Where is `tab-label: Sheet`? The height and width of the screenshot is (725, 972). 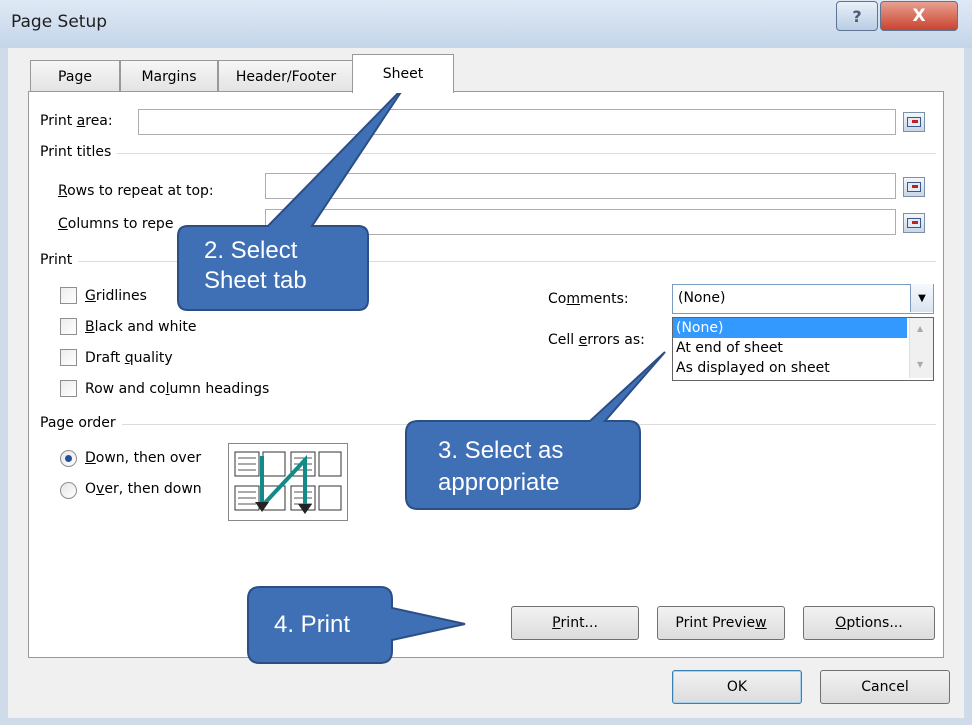 tab-label: Sheet is located at coordinates (403, 74).